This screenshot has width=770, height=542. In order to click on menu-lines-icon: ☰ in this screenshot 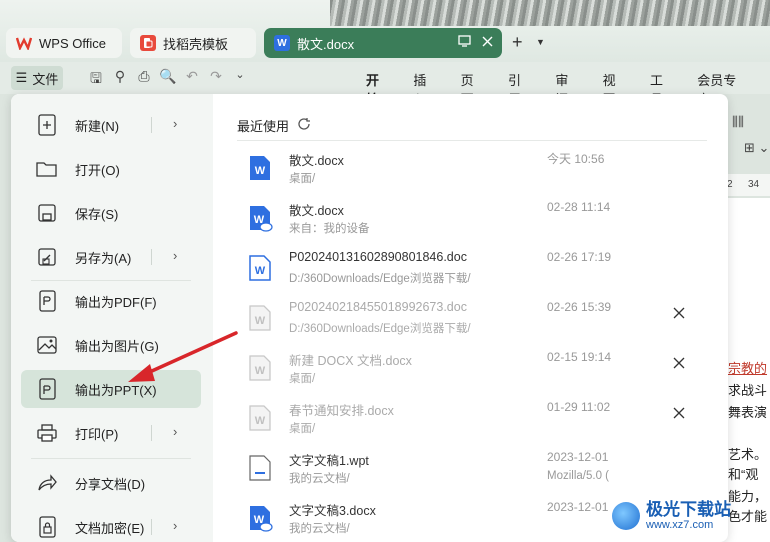, I will do `click(21, 77)`.